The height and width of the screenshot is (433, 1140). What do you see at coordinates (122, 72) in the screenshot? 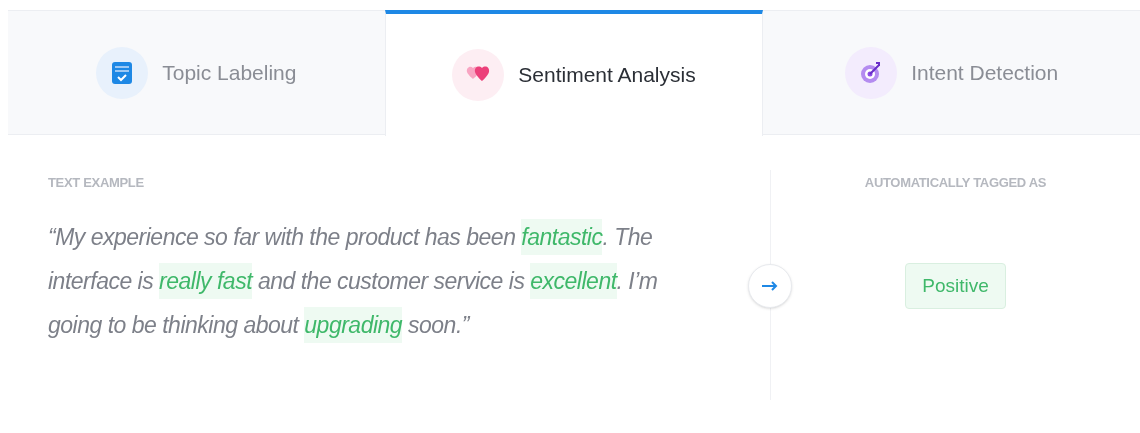
I see `document-check-icon` at bounding box center [122, 72].